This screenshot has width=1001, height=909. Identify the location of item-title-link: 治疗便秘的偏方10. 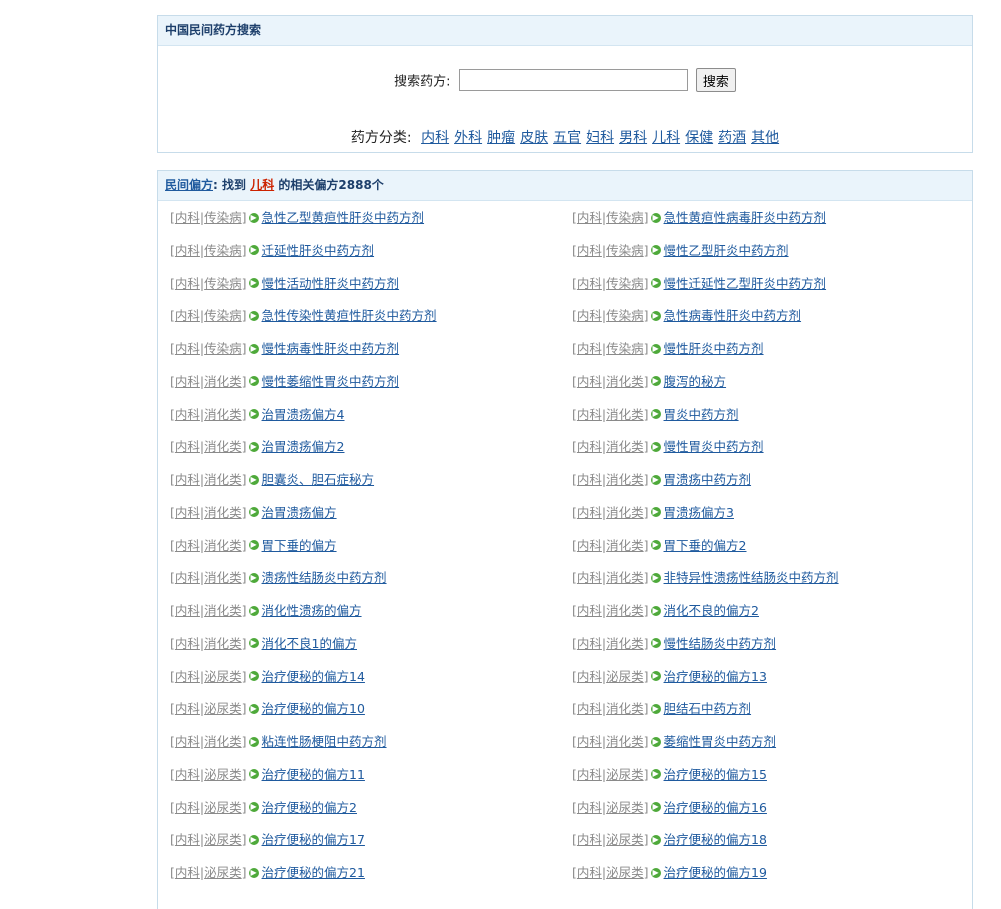
(313, 708).